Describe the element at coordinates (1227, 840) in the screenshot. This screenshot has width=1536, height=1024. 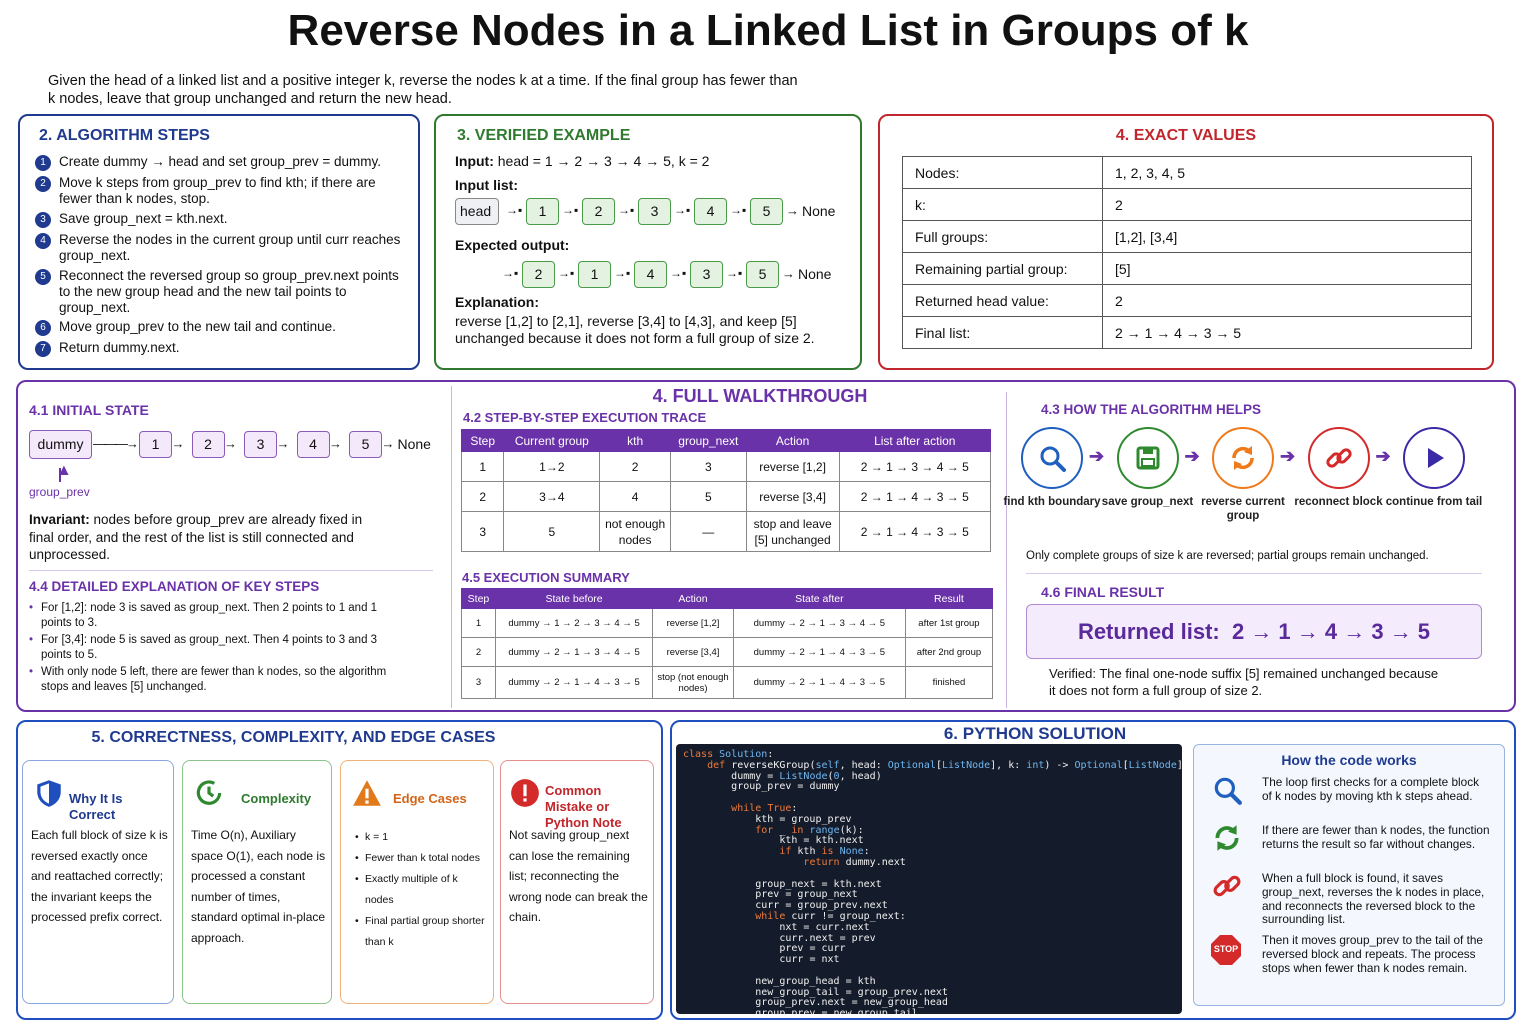
I see `refresh-icon` at that location.